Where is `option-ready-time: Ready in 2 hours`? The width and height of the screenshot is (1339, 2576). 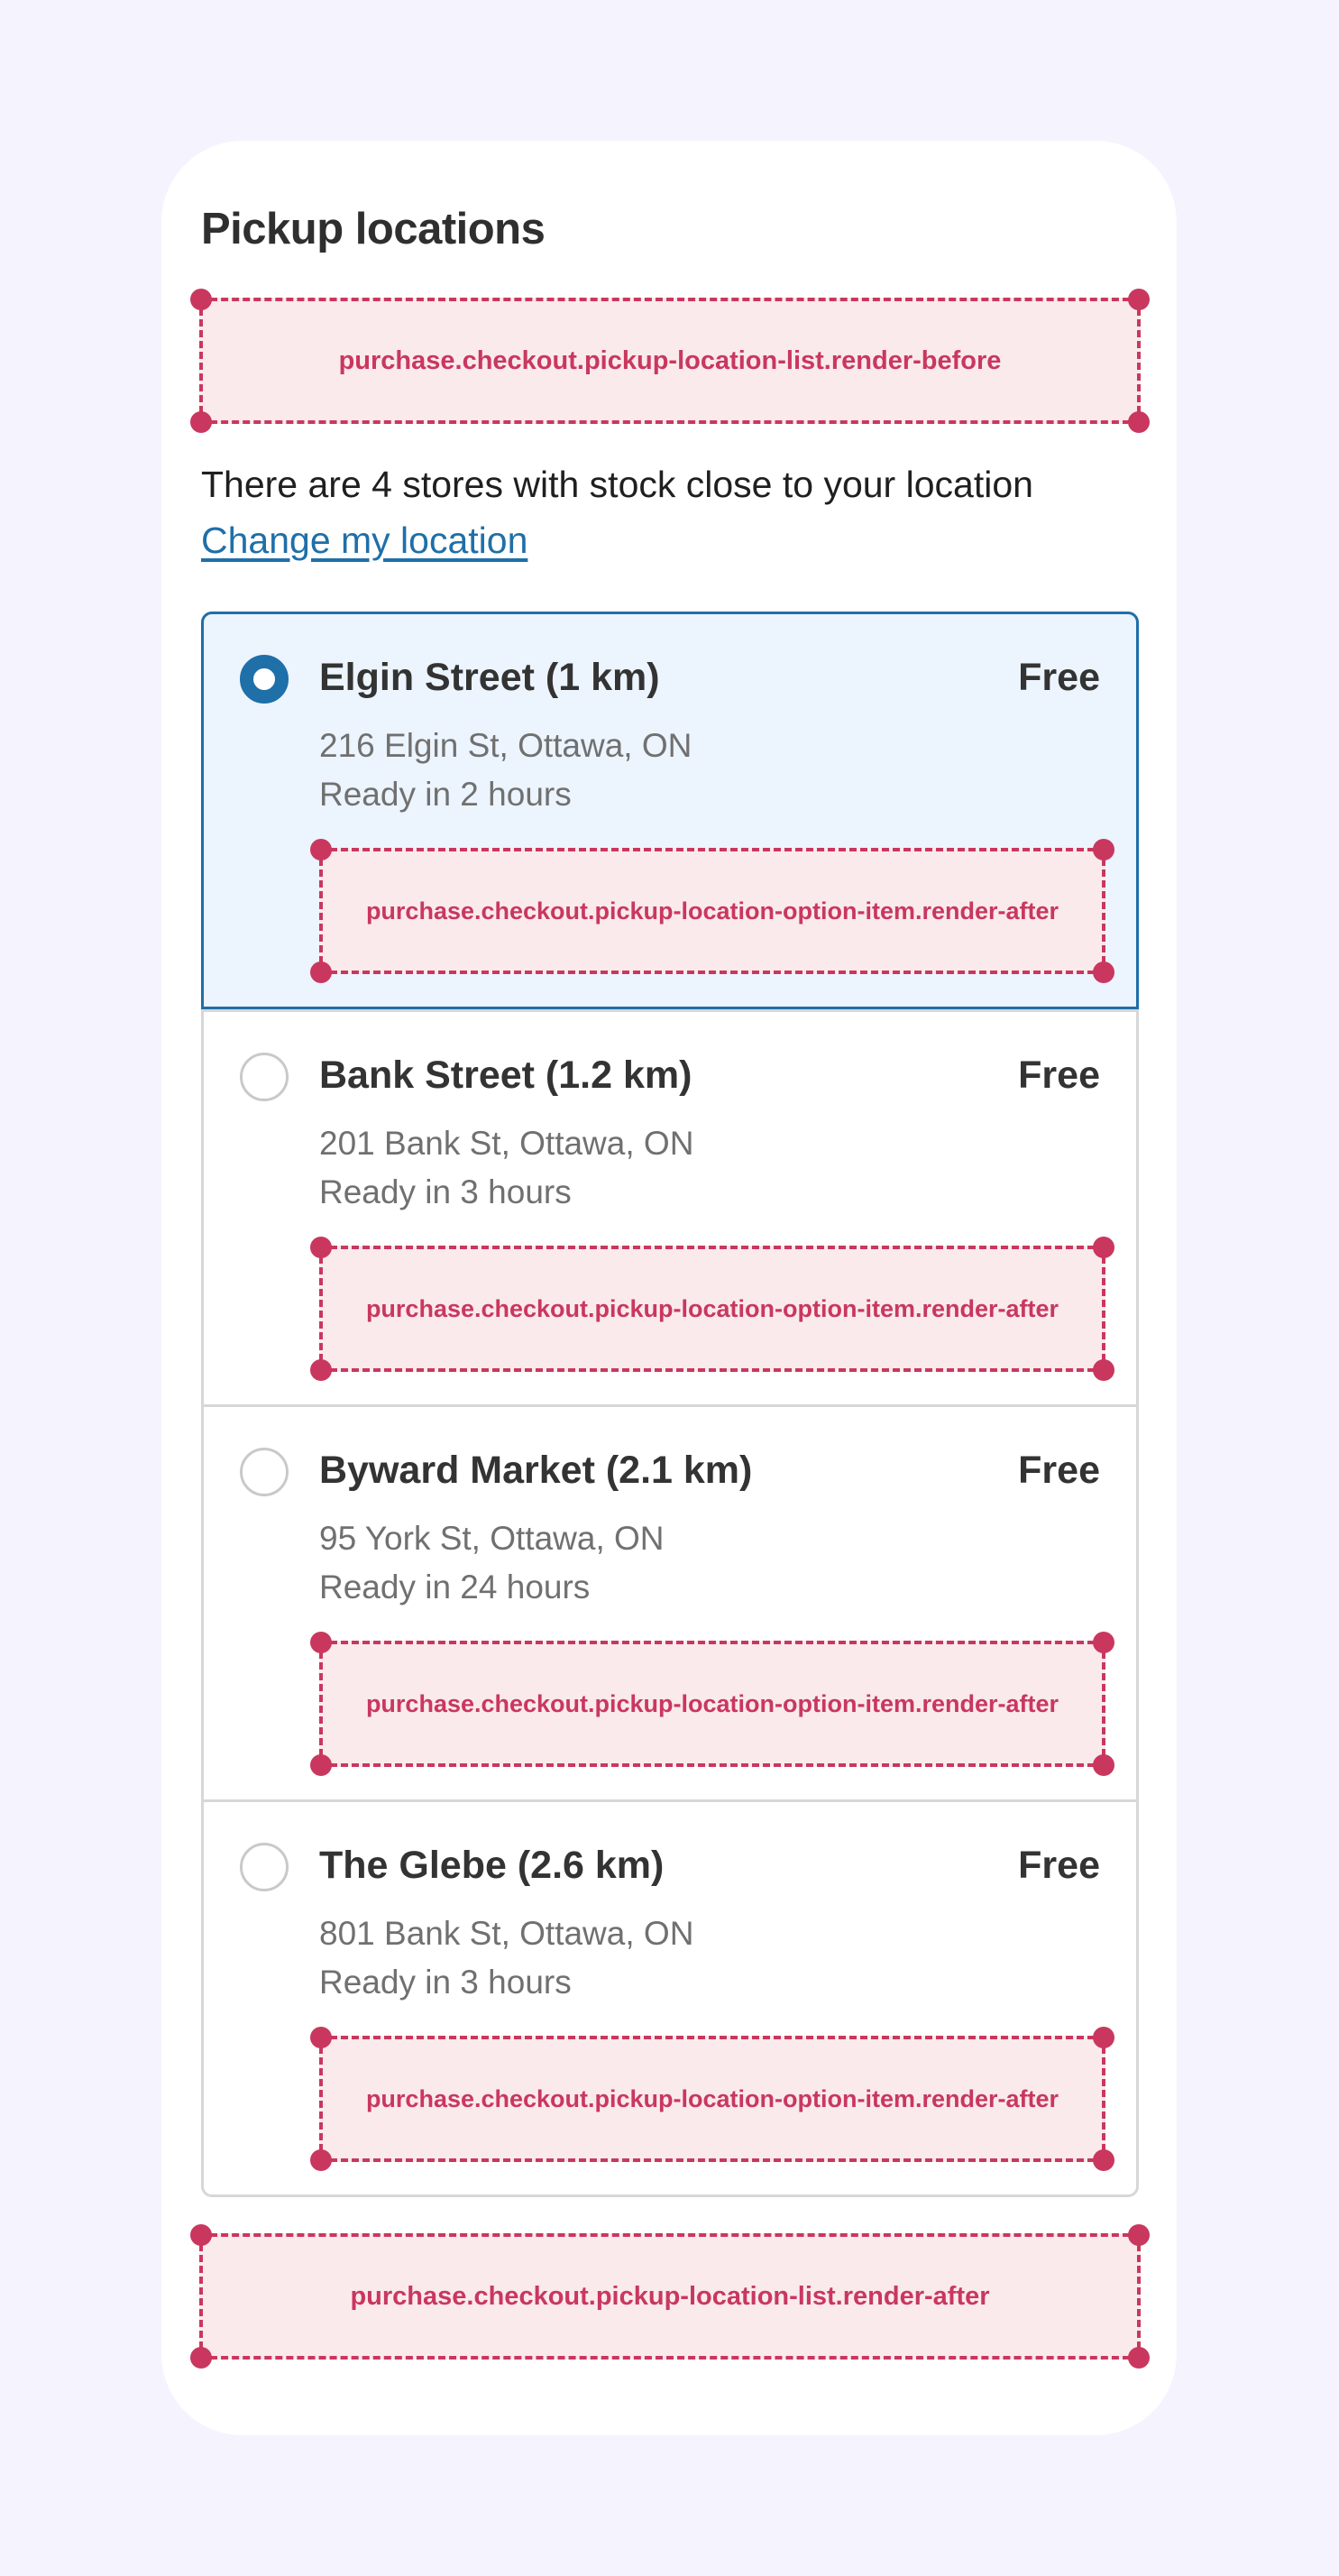 option-ready-time: Ready in 2 hours is located at coordinates (445, 795).